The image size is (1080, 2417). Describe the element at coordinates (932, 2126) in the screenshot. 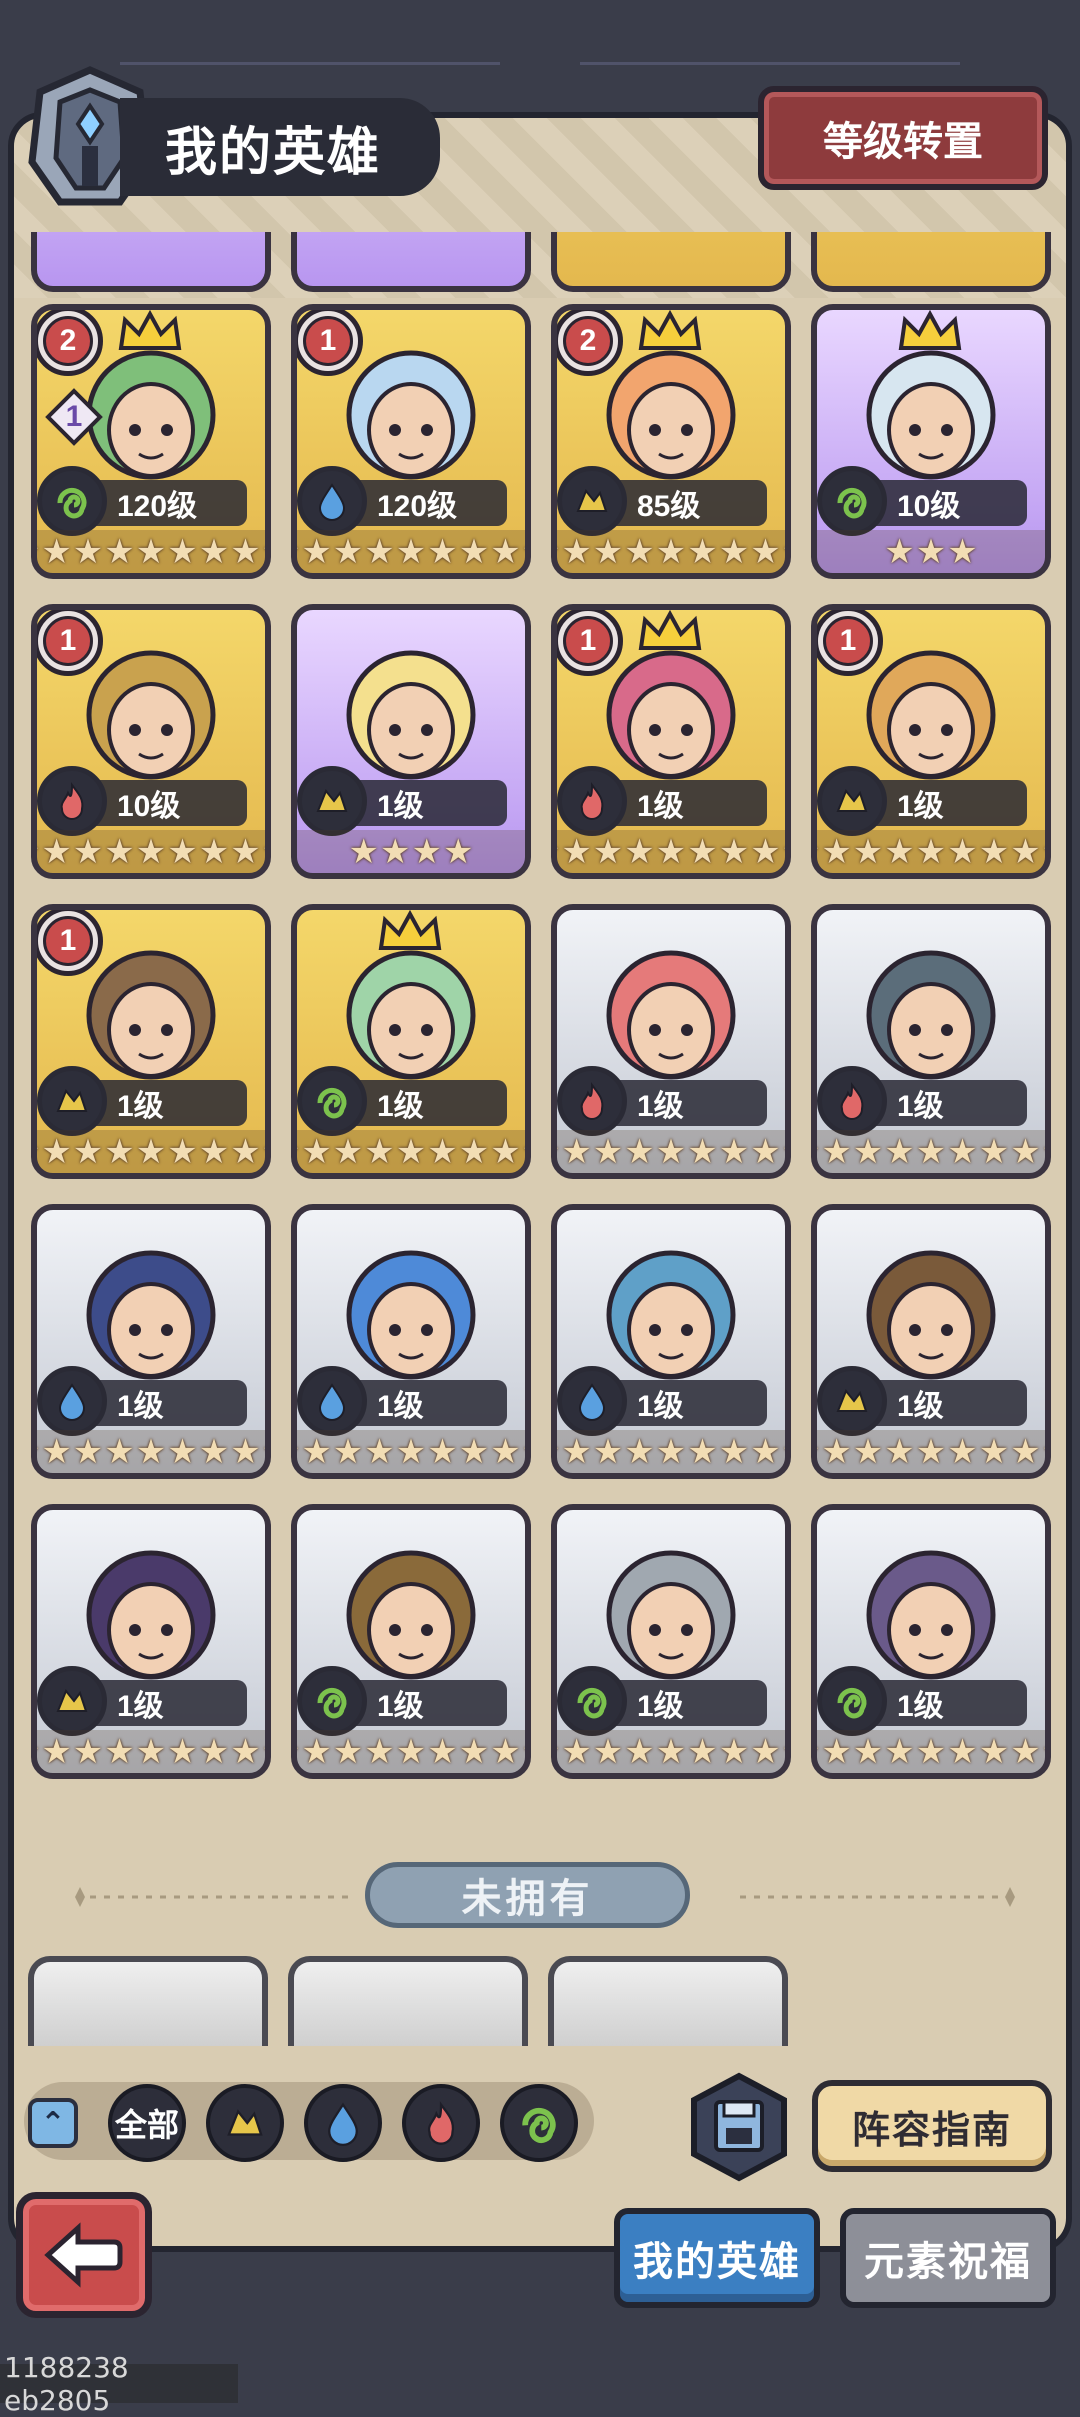

I see `lineup-guide-button: 阵容指南` at that location.